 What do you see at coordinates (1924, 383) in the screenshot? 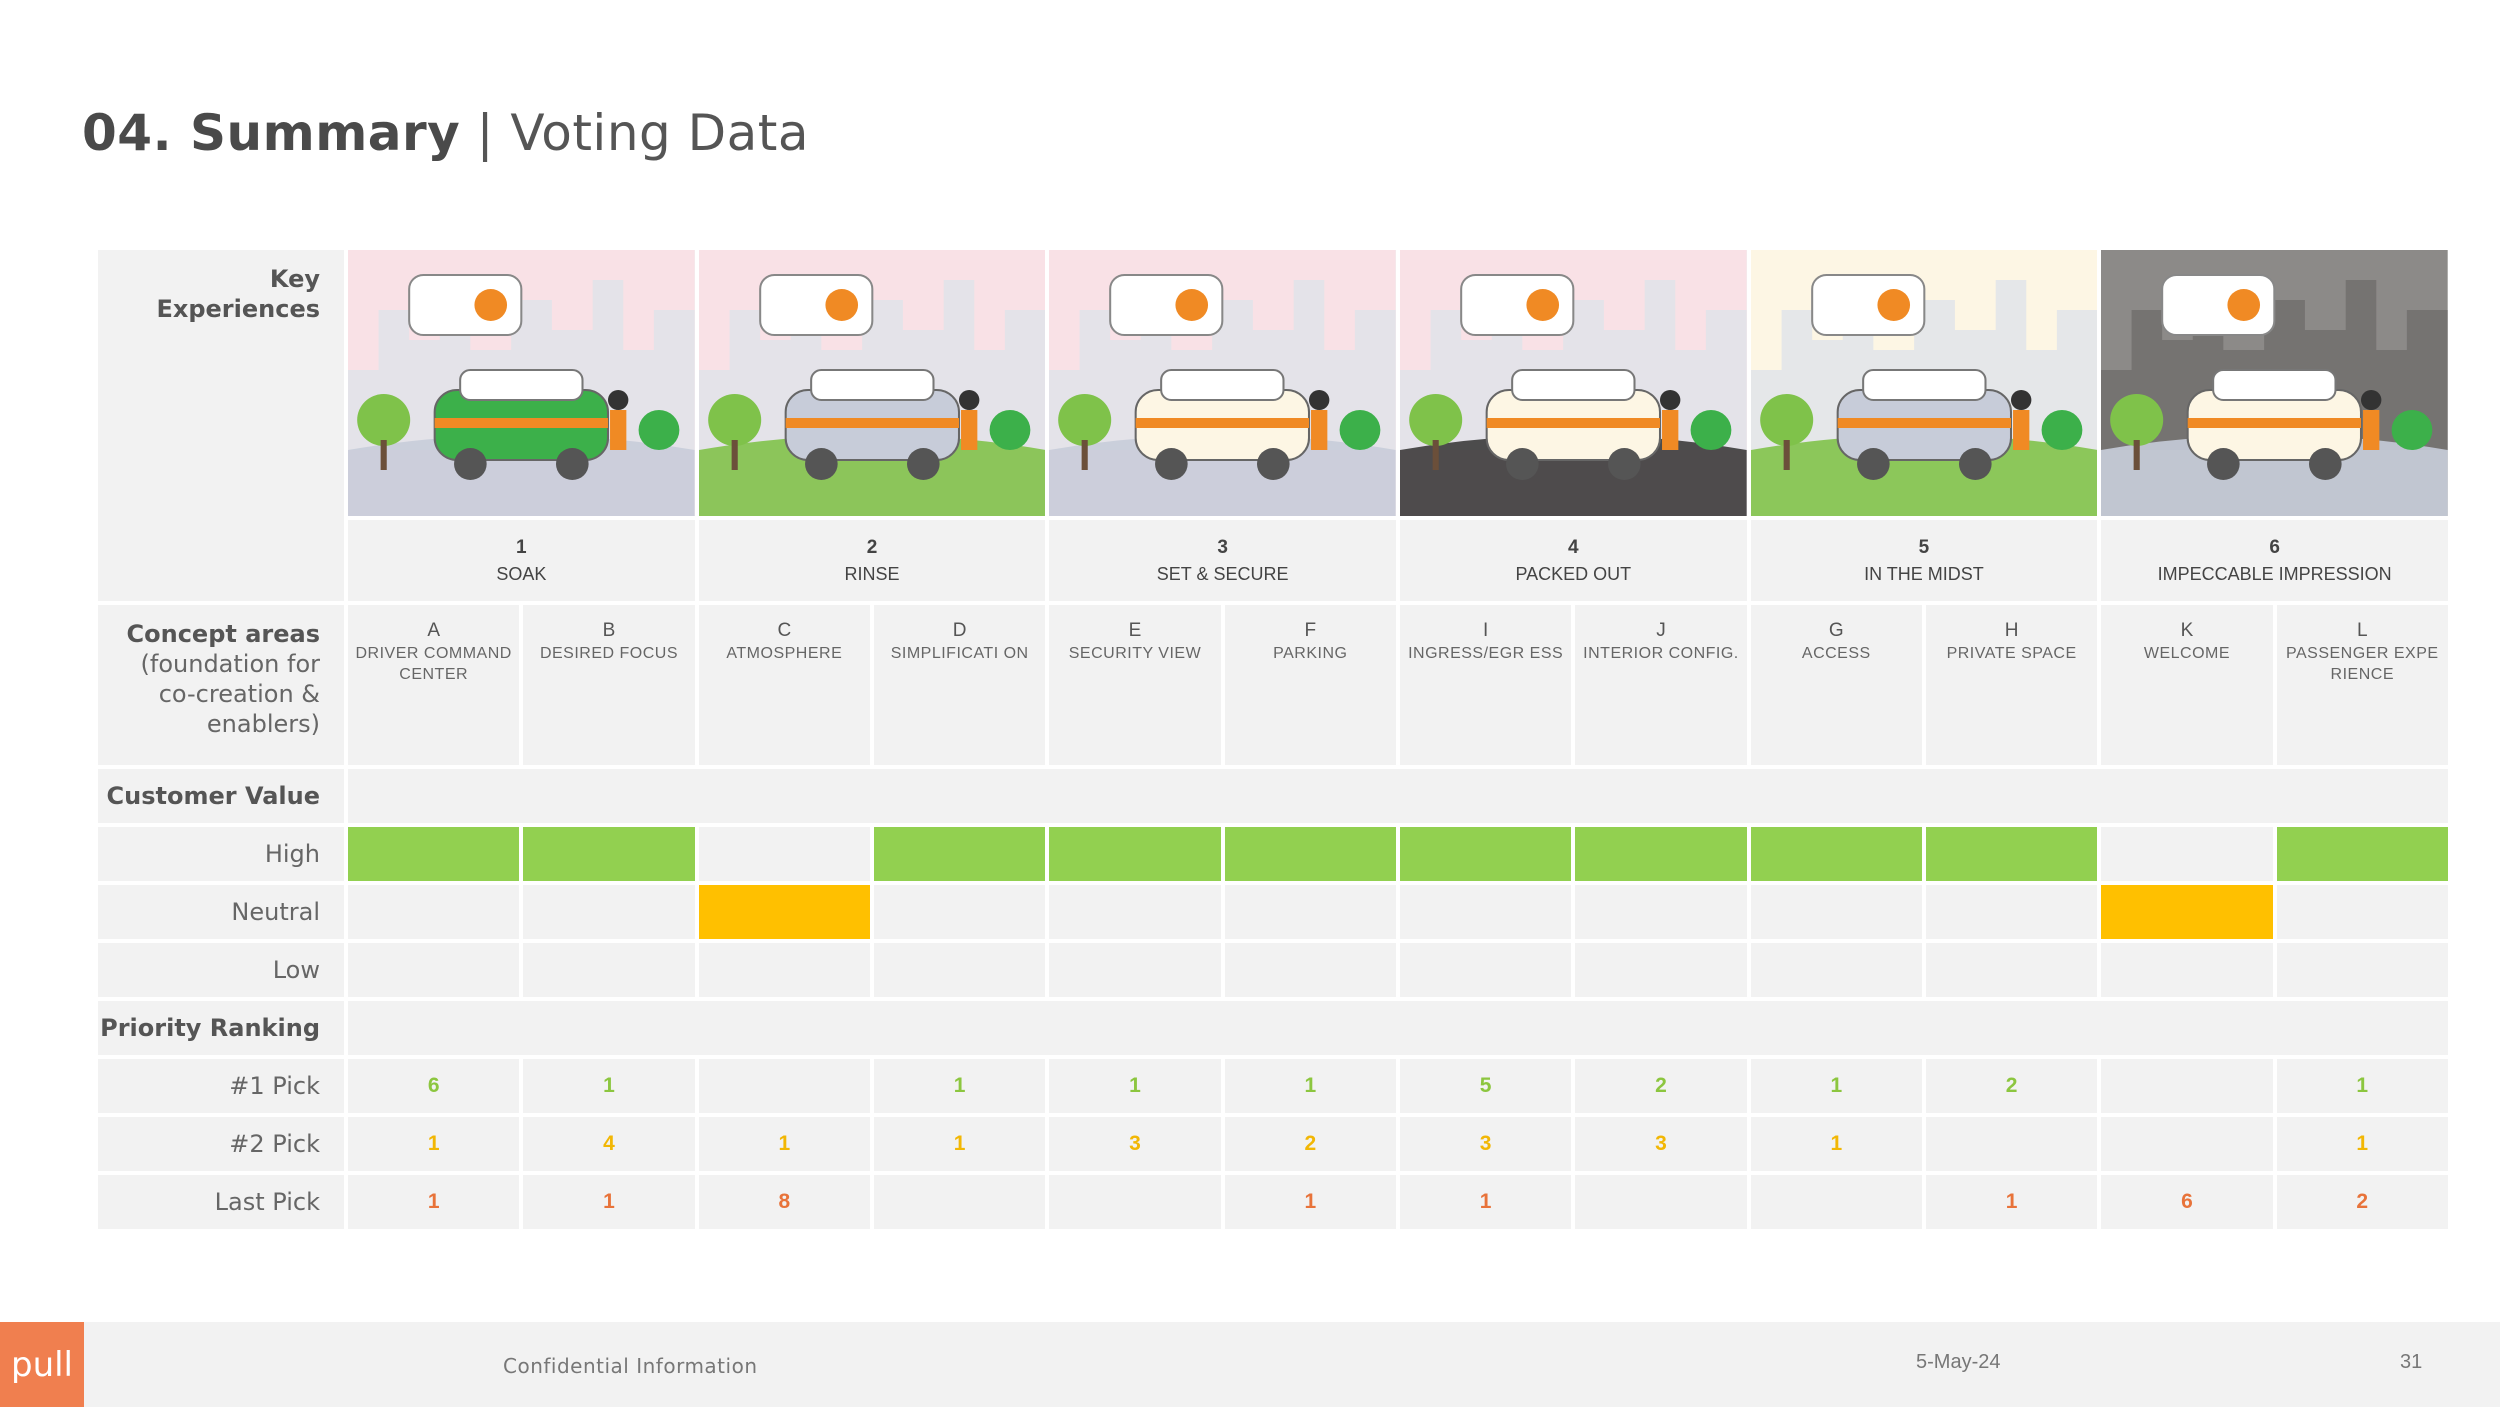
I see `park-fountain-scene` at bounding box center [1924, 383].